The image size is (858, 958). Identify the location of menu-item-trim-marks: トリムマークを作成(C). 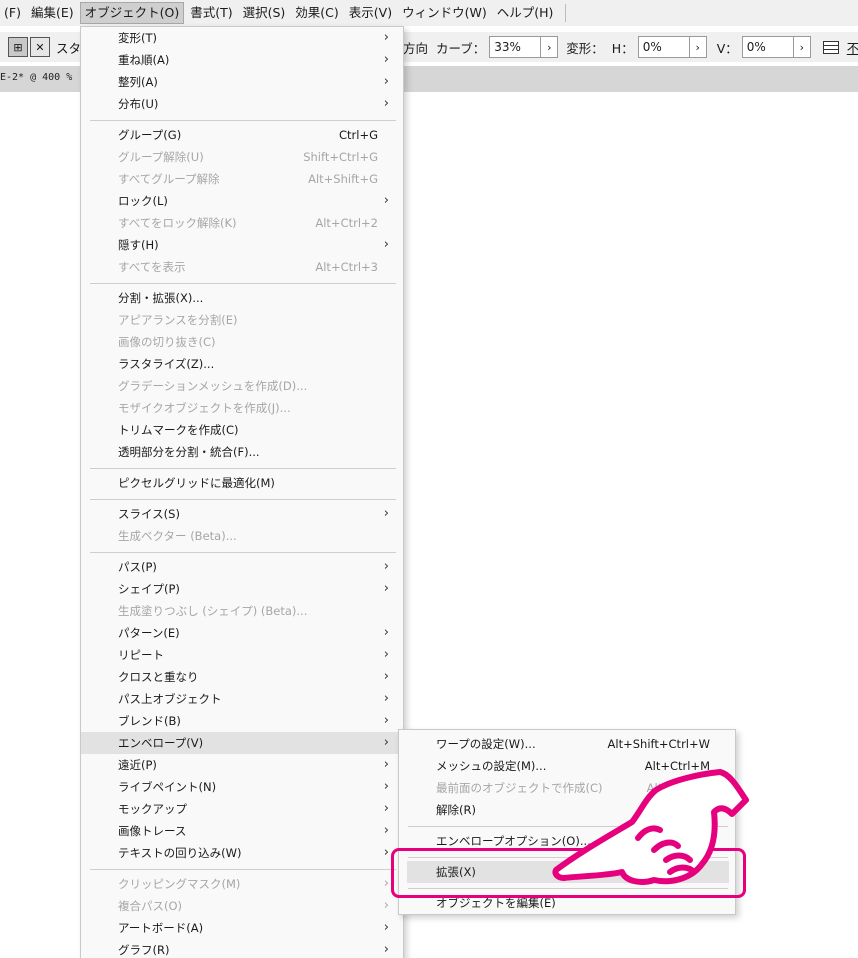
(242, 430).